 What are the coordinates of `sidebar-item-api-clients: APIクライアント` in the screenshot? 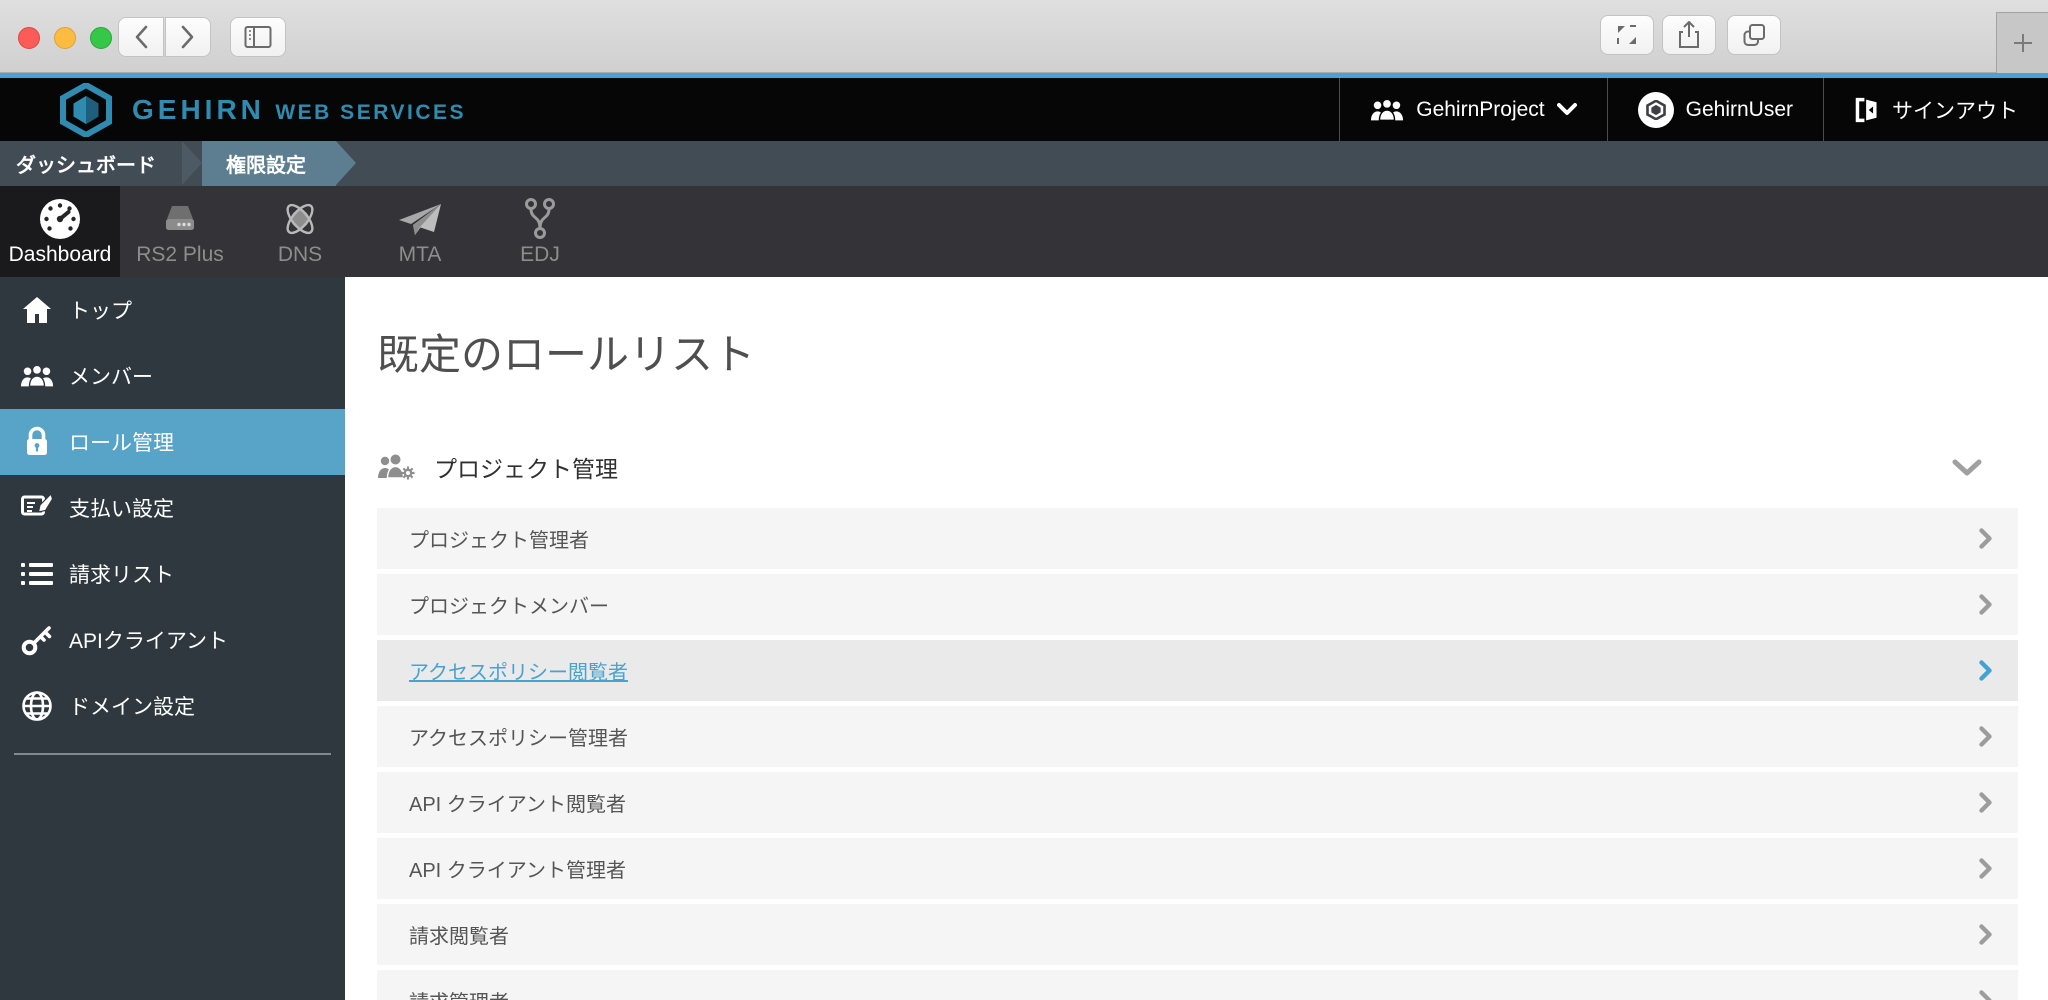 It's located at (172, 640).